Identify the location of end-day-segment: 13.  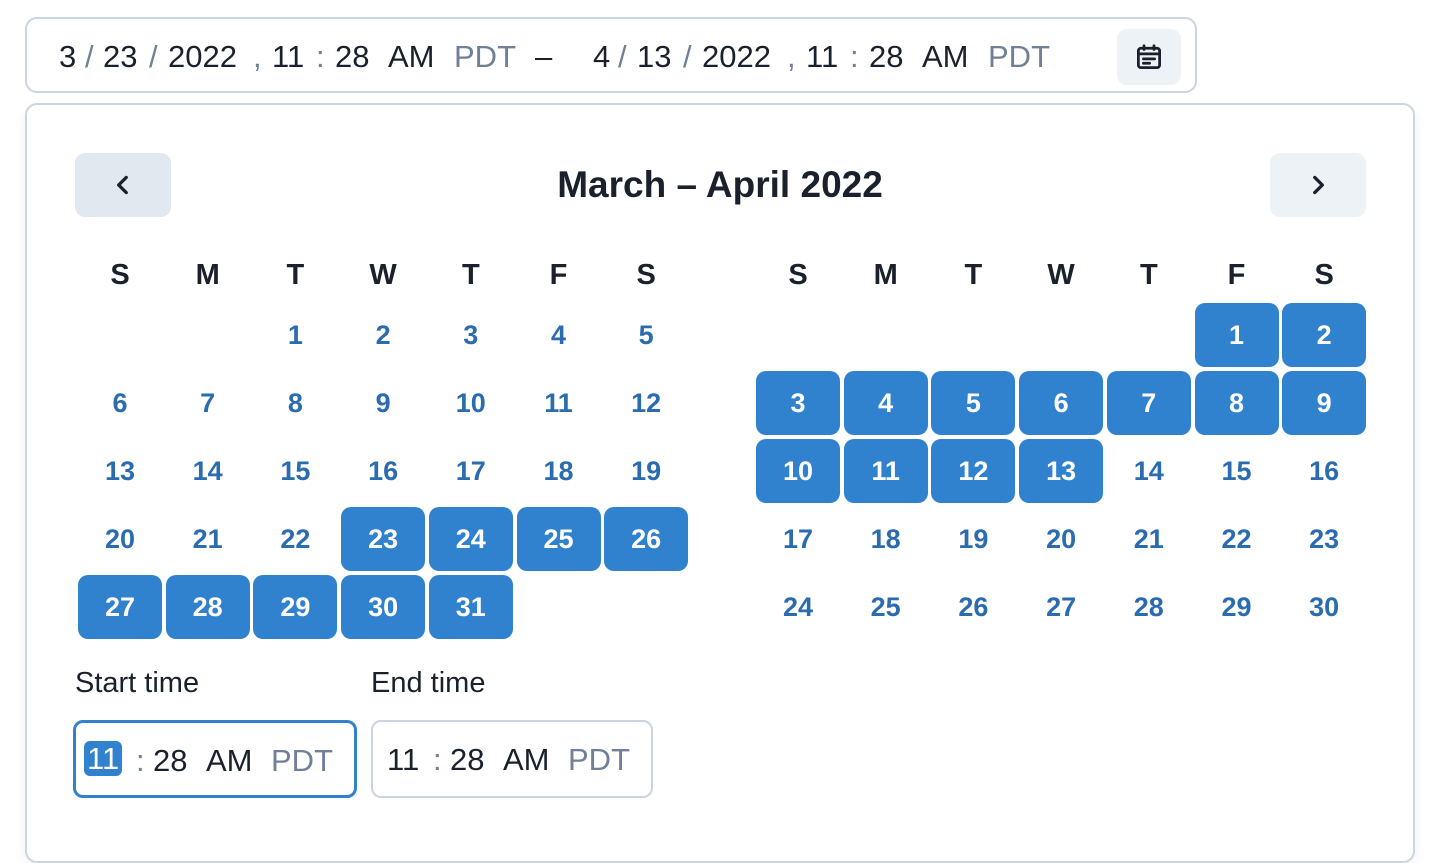
(654, 57).